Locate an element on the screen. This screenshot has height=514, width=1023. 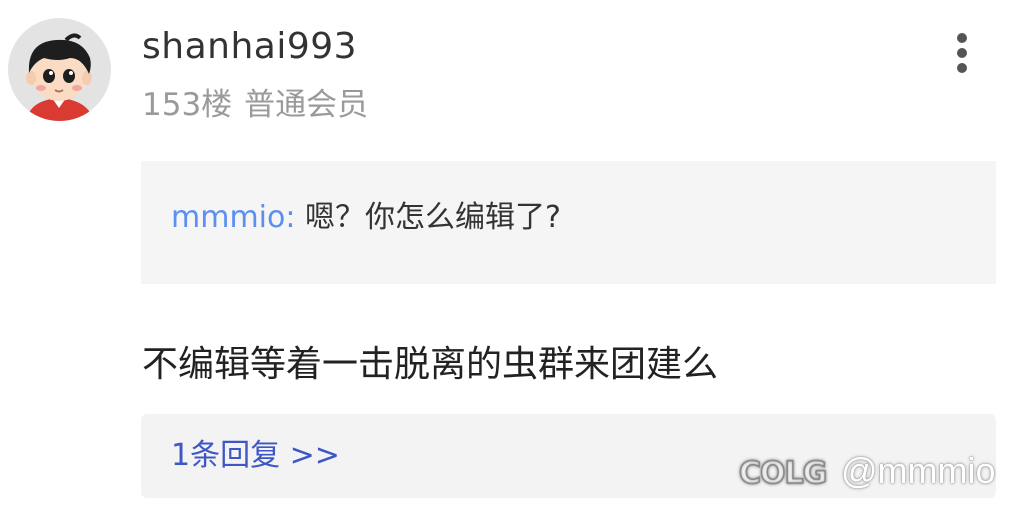
colg-logo-icon: COLG is located at coordinates (782, 473).